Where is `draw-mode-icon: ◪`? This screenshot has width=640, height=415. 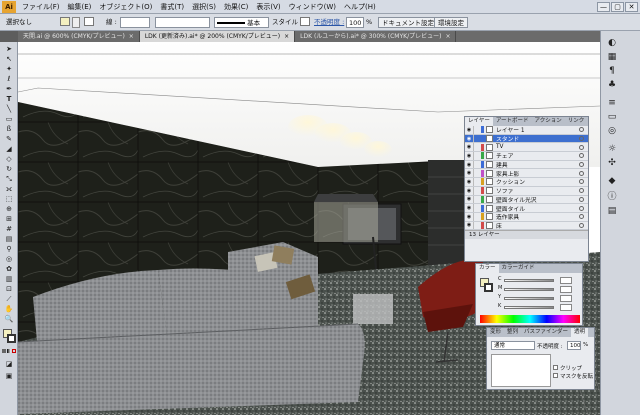 draw-mode-icon: ◪ is located at coordinates (9, 364).